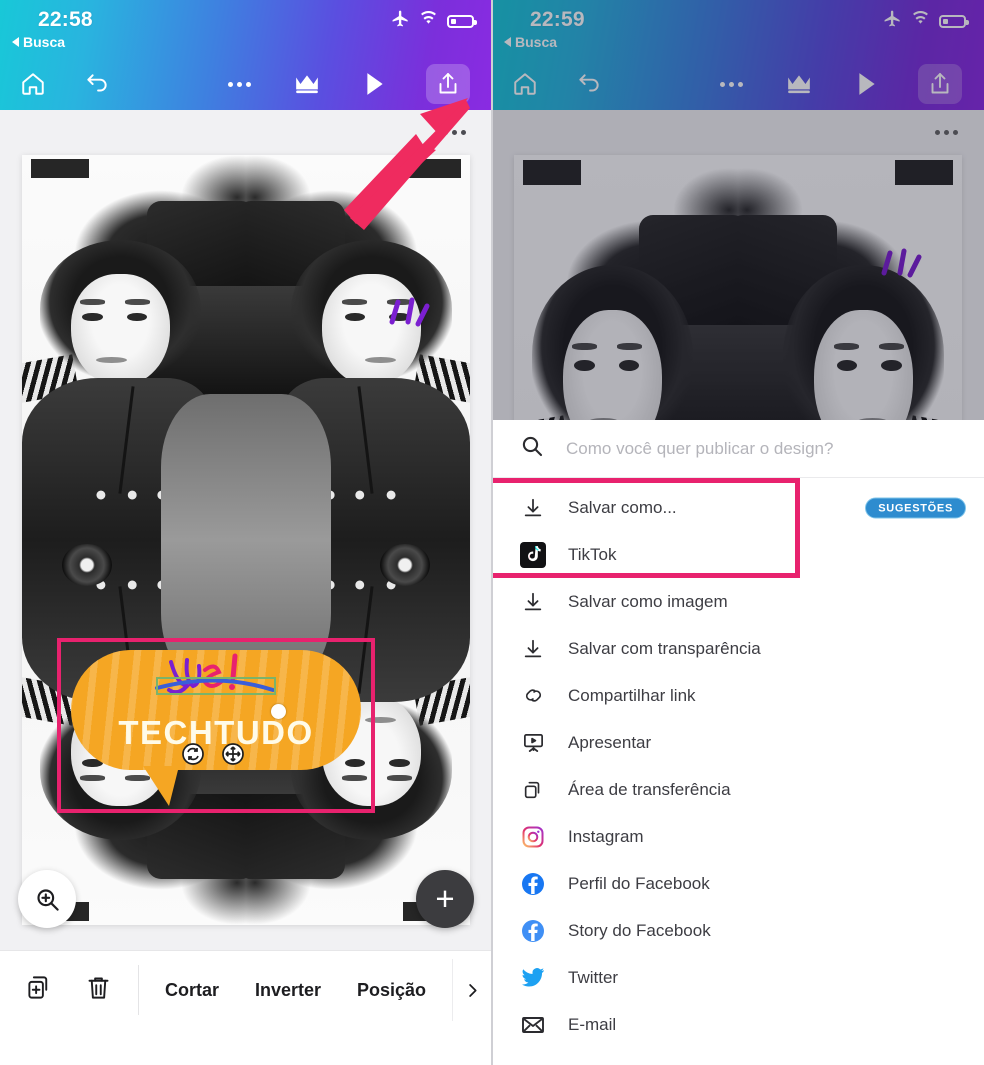 The height and width of the screenshot is (1065, 984). What do you see at coordinates (216, 732) in the screenshot?
I see `sticker-word: TECHTUDO` at bounding box center [216, 732].